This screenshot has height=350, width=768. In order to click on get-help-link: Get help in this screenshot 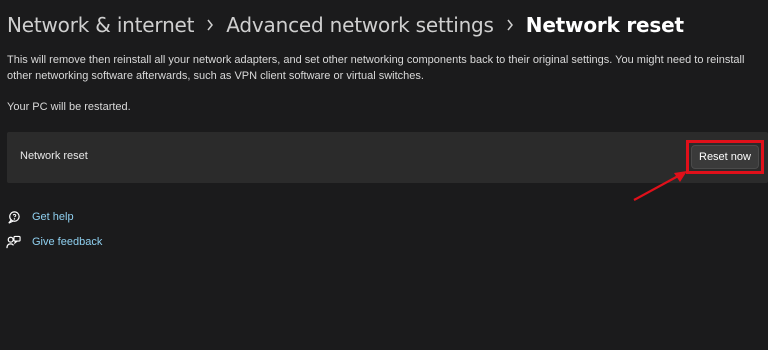, I will do `click(39, 217)`.